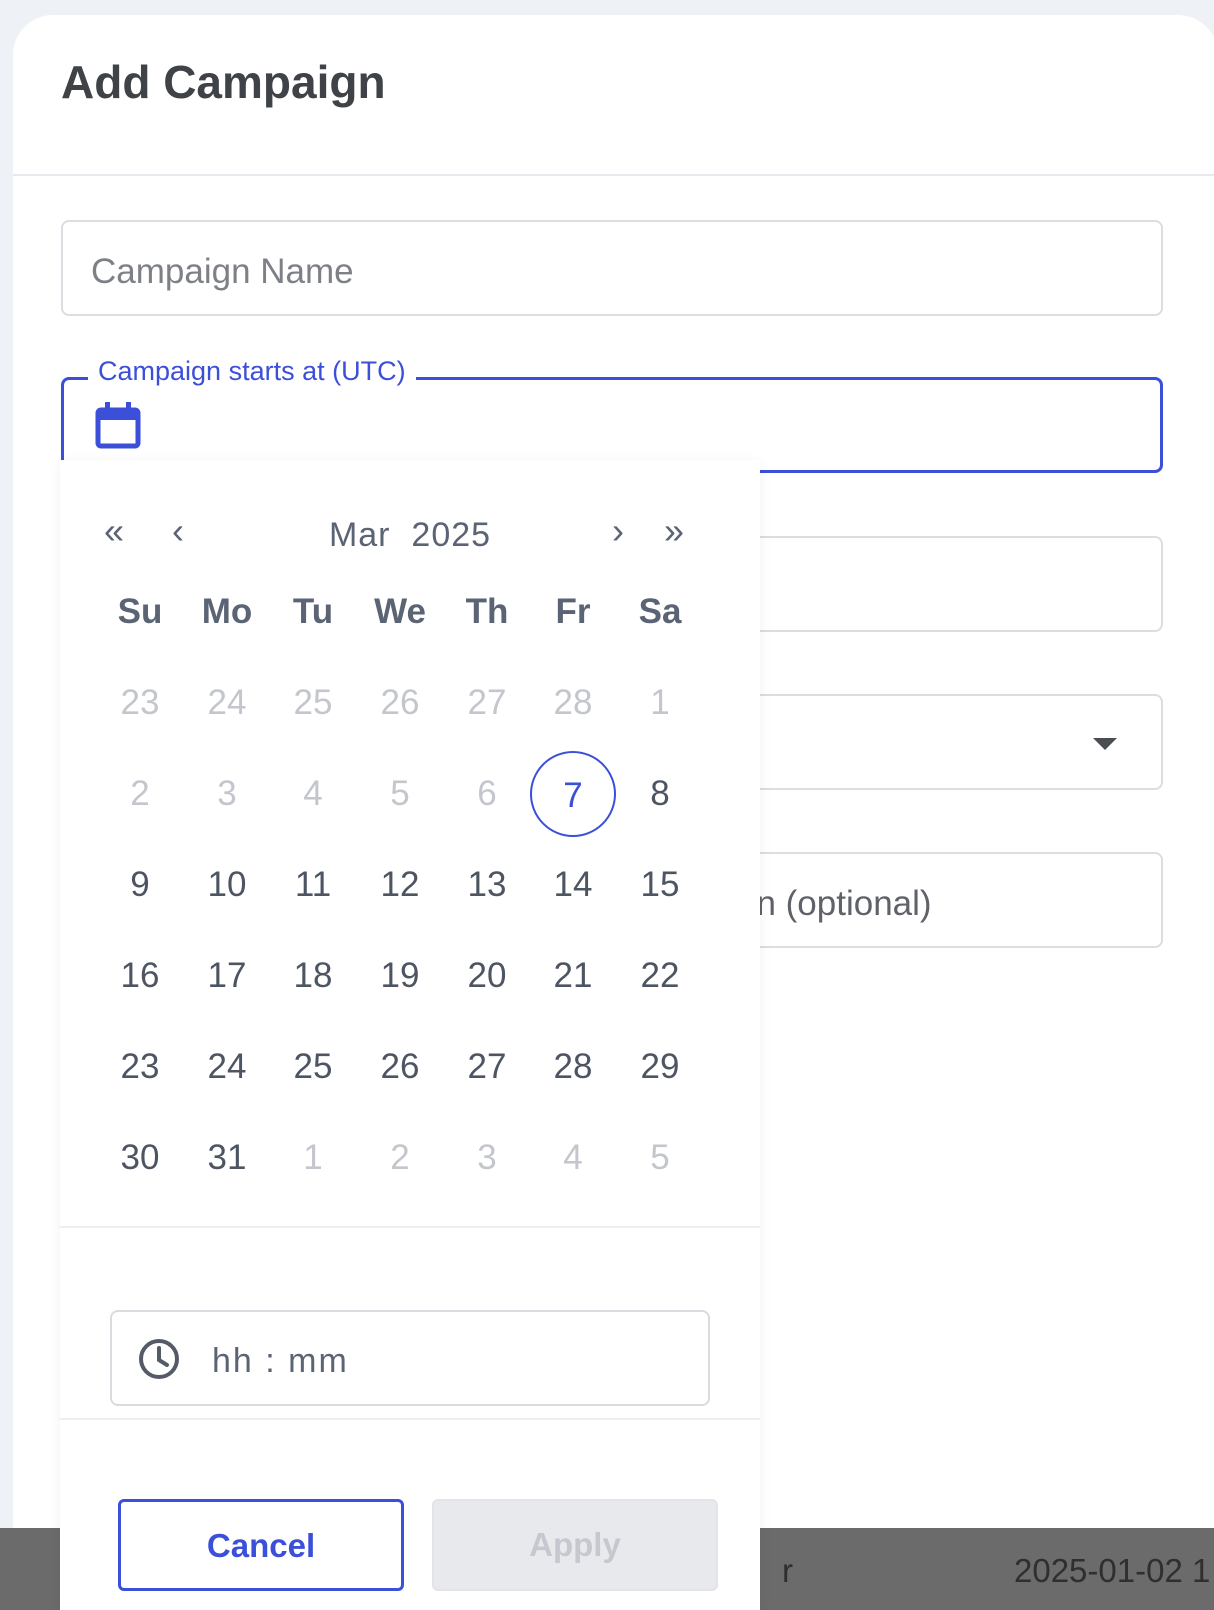  I want to click on modal-header-divider, so click(613, 175).